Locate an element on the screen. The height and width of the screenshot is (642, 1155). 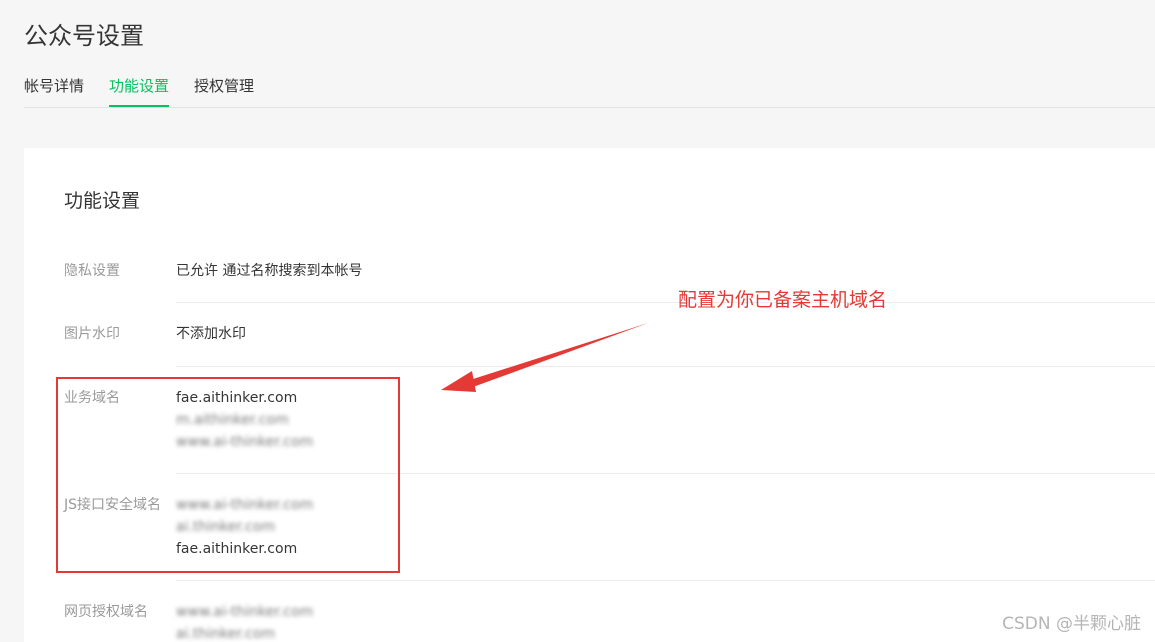
oauth-domain-list: www.ai-thinker.com ai.thinker.com is located at coordinates (244, 621).